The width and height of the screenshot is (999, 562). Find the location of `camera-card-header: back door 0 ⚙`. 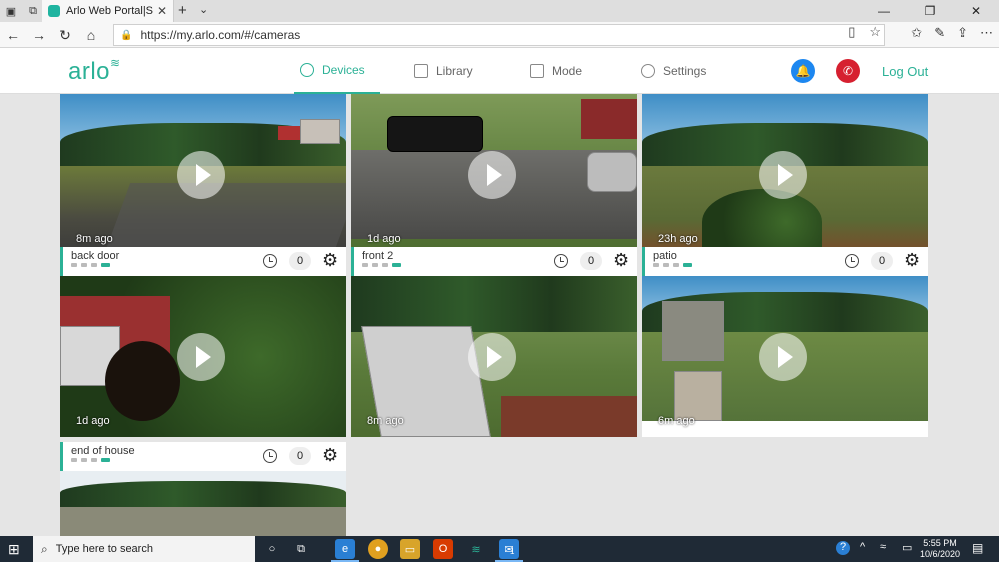

camera-card-header: back door 0 ⚙ is located at coordinates (203, 261).